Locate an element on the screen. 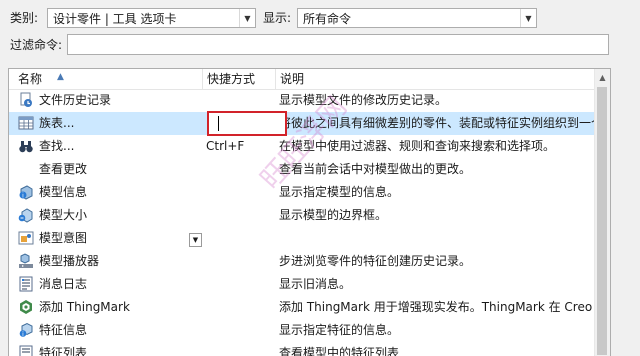 The width and height of the screenshot is (640, 356). text-caret is located at coordinates (218, 123).